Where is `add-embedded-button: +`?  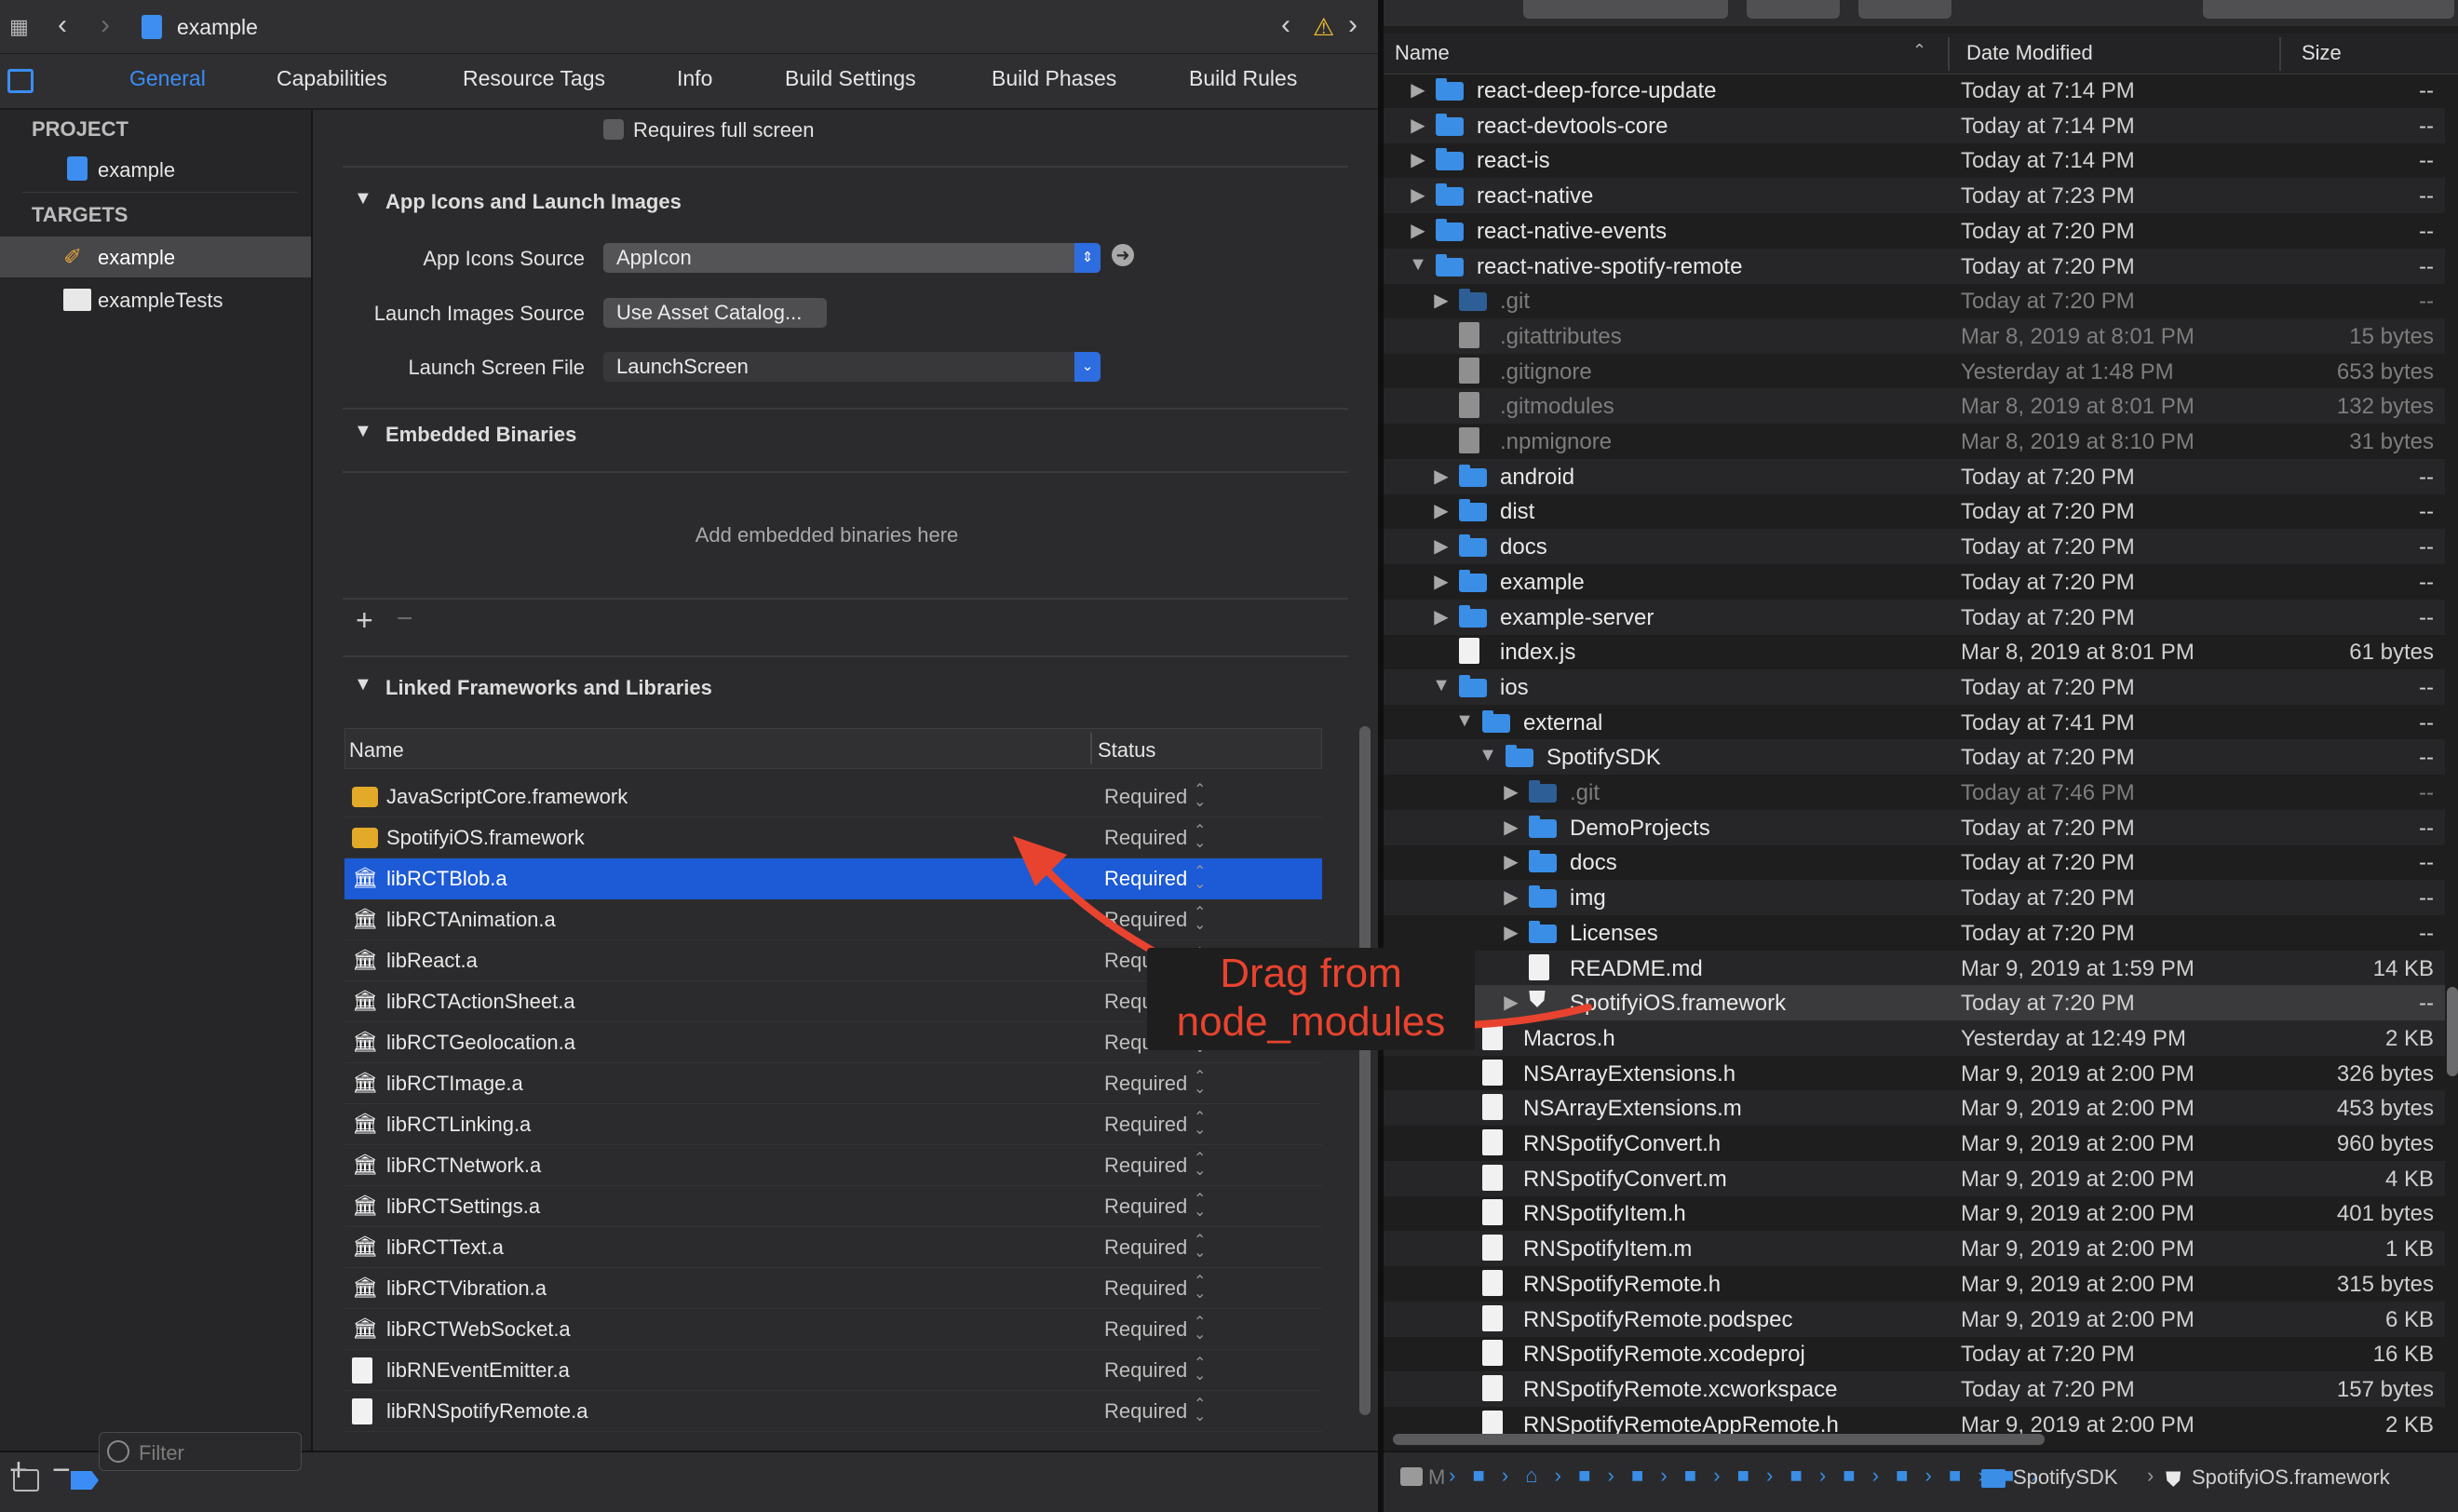
add-embedded-button: + is located at coordinates (364, 621).